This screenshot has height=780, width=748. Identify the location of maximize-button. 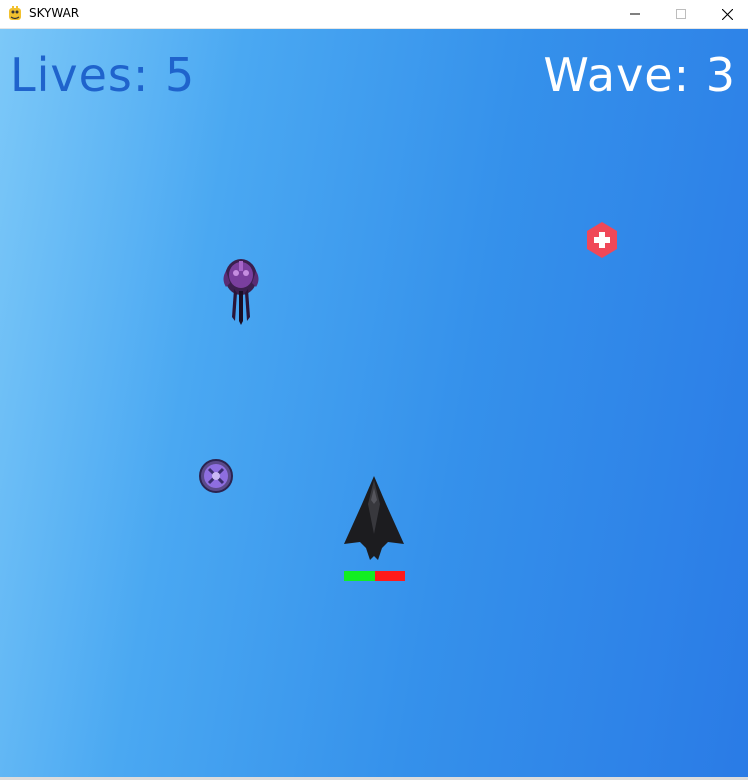
(681, 14).